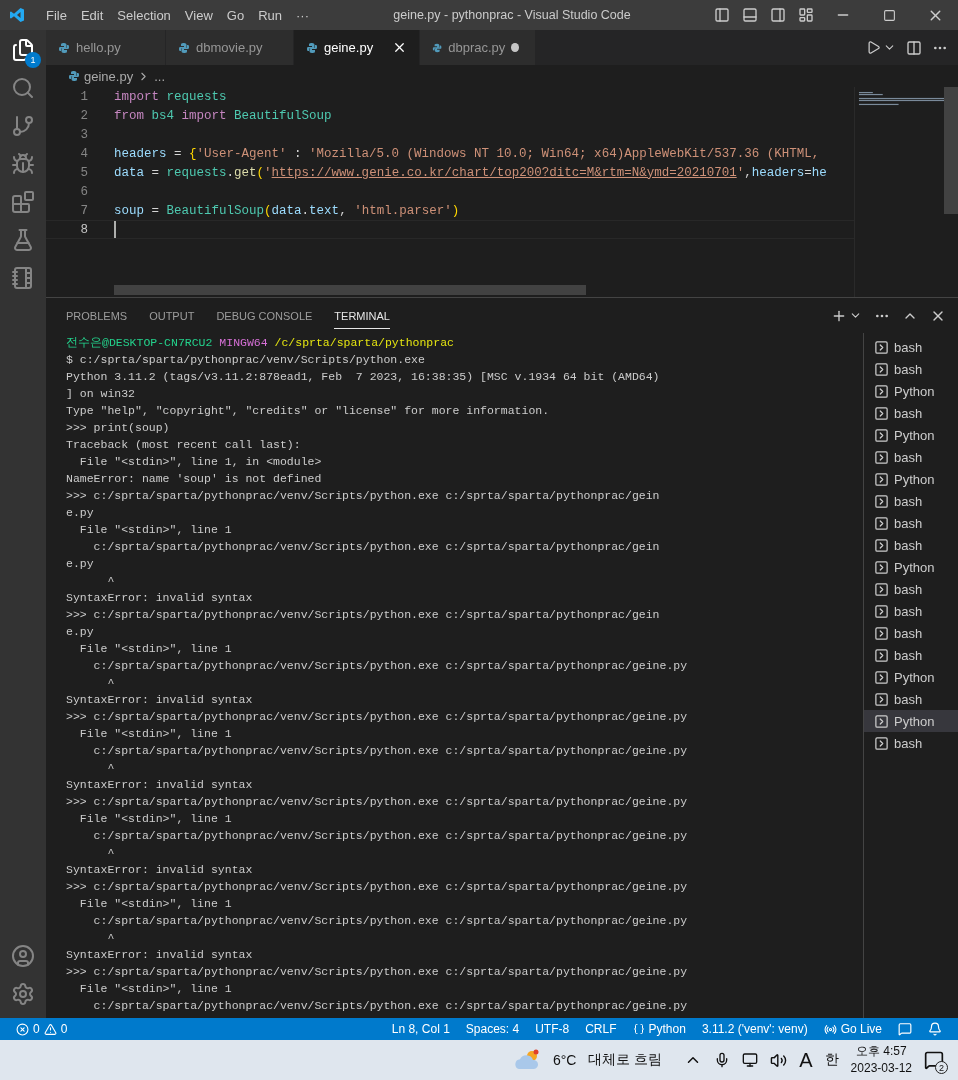 This screenshot has width=958, height=1080. What do you see at coordinates (363, 615) in the screenshot?
I see `terminal-line: >>> c:/sprta/sparta/pythonprac/venv/Scripts/python.exe c:/sprta/sparta/pythonprac/gein` at bounding box center [363, 615].